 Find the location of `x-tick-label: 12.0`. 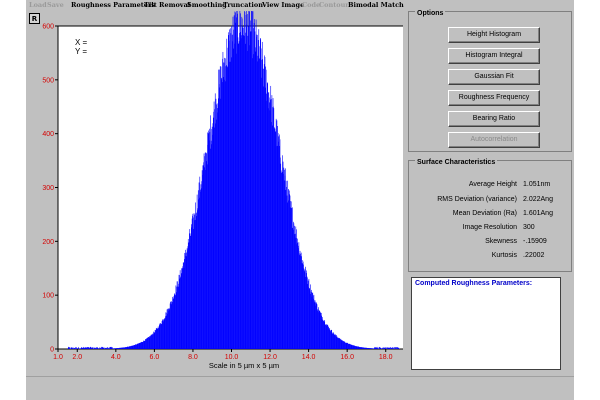

x-tick-label: 12.0 is located at coordinates (270, 357).